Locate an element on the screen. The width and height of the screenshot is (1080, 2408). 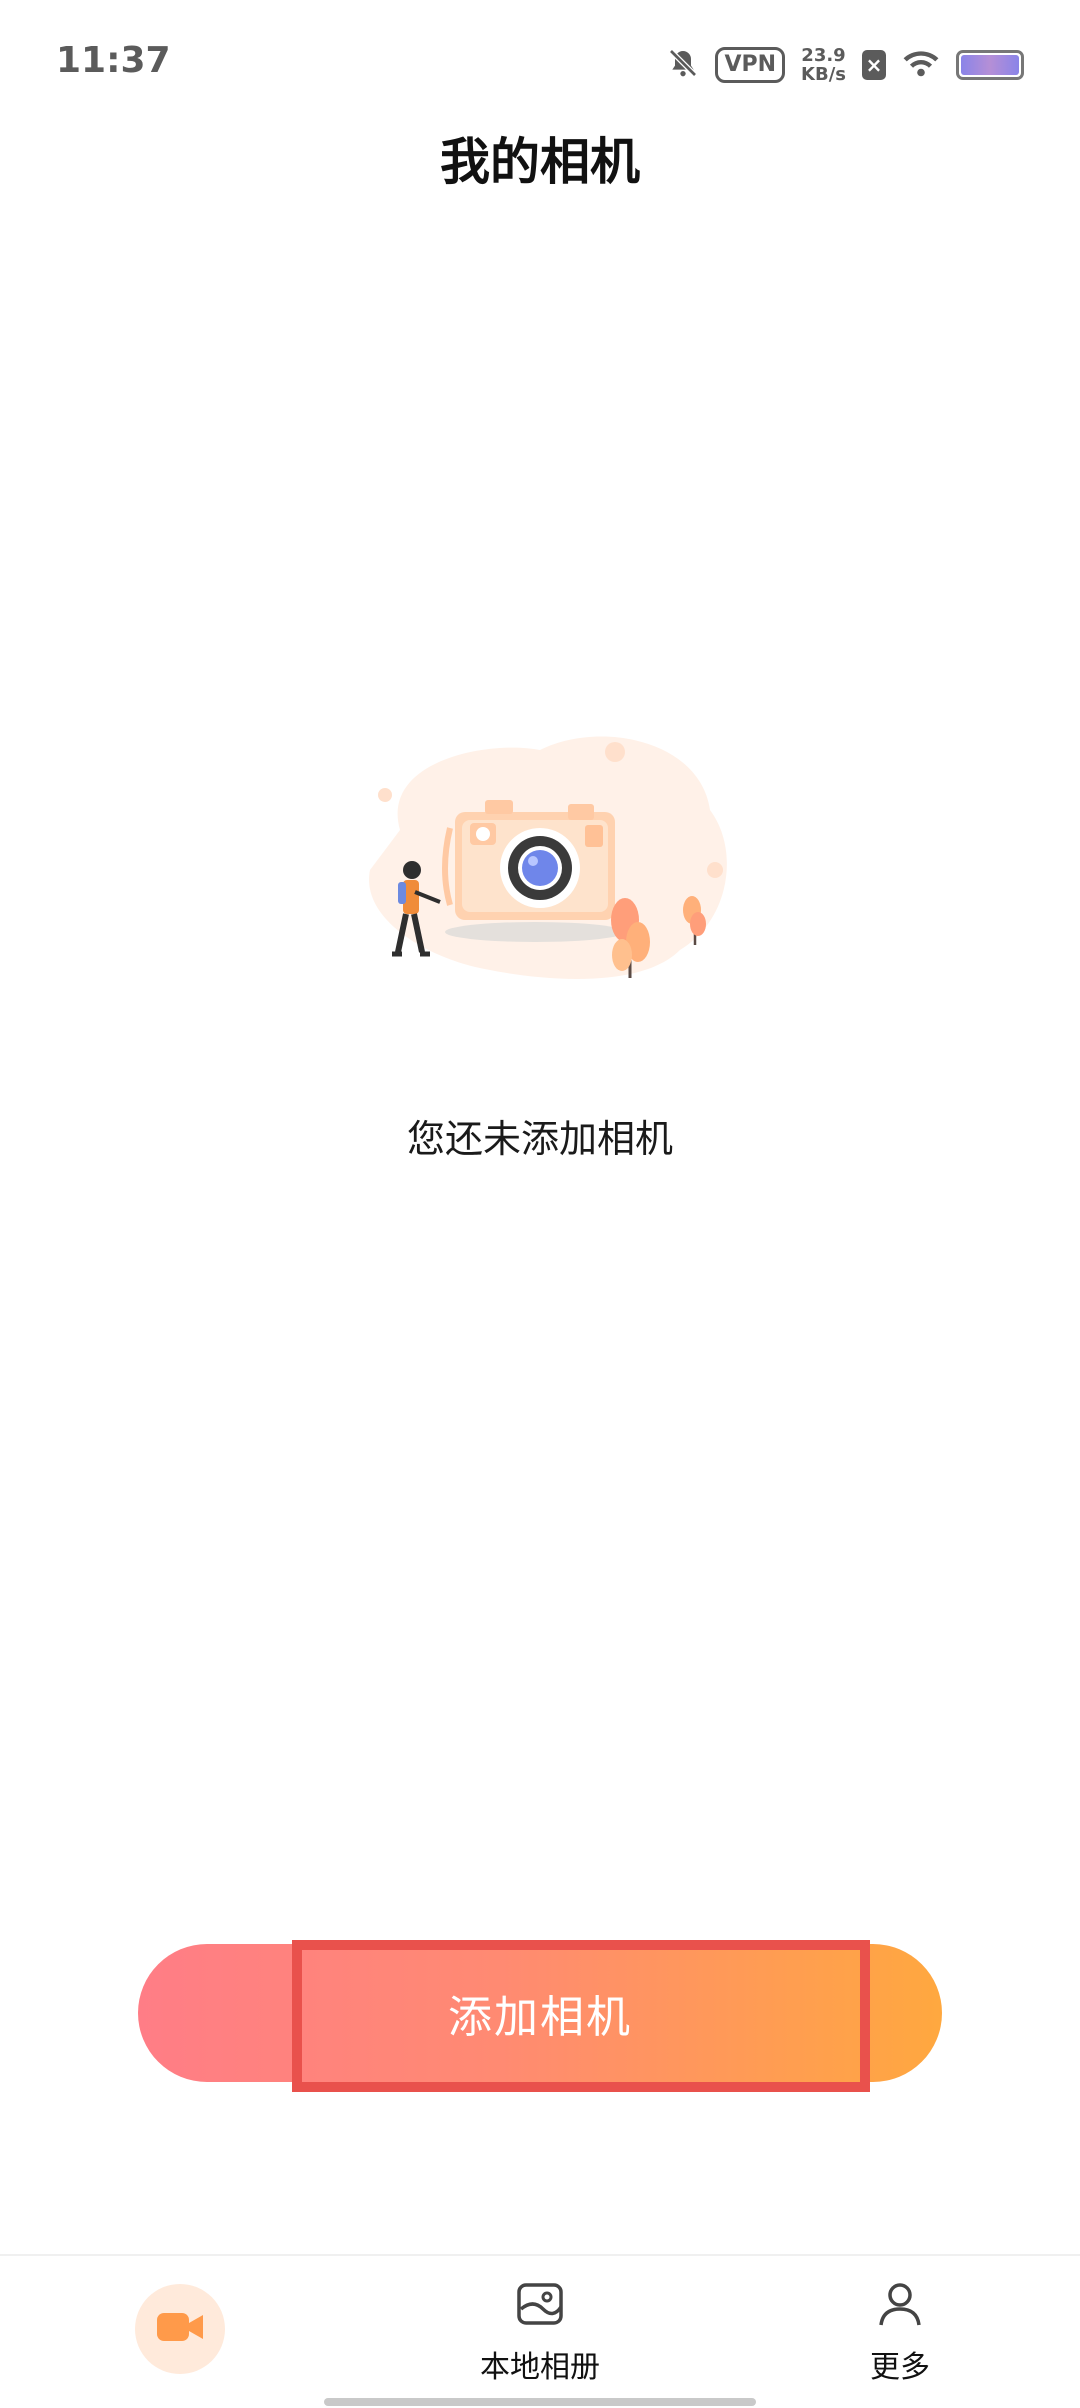
network-speed-value: 23.9 is located at coordinates (823, 55).